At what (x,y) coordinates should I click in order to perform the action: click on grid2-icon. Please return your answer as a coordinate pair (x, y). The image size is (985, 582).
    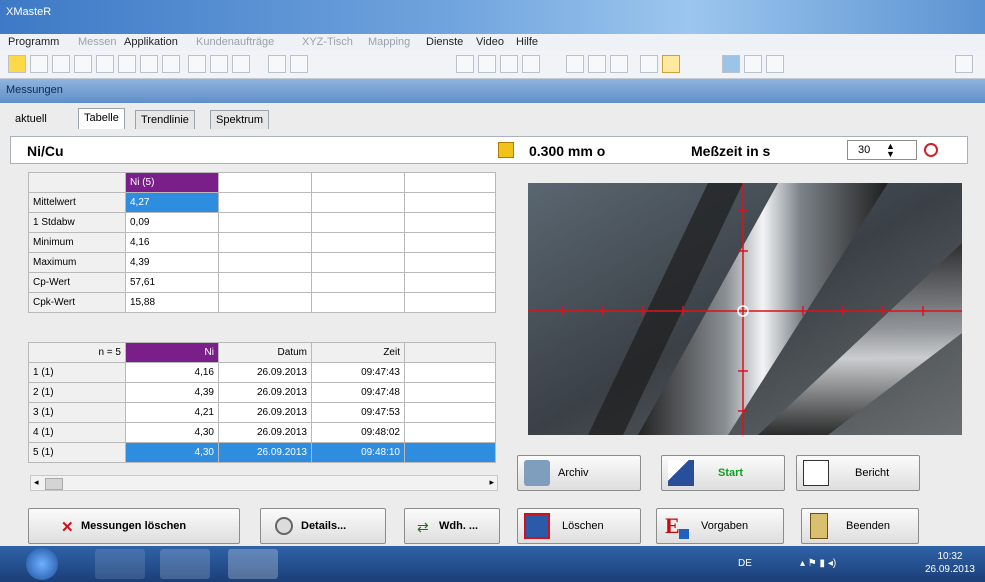
    Looking at the image, I should click on (509, 64).